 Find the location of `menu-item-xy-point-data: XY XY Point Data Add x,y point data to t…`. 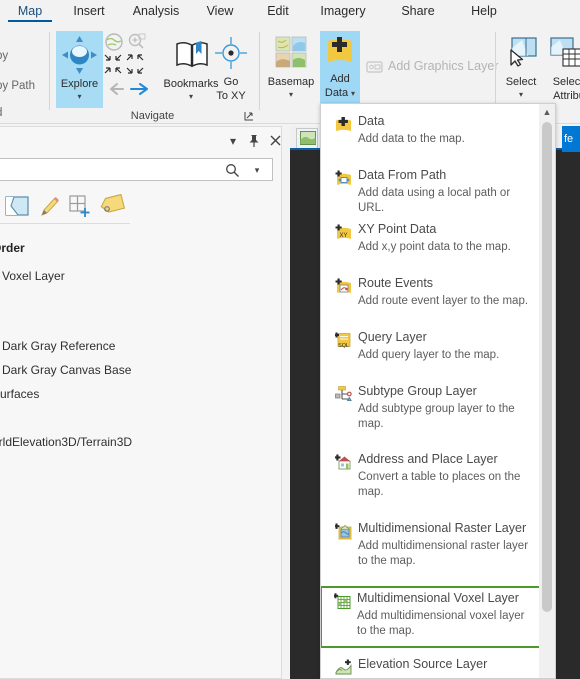

menu-item-xy-point-data: XY XY Point Data Add x,y point data to t… is located at coordinates (431, 240).